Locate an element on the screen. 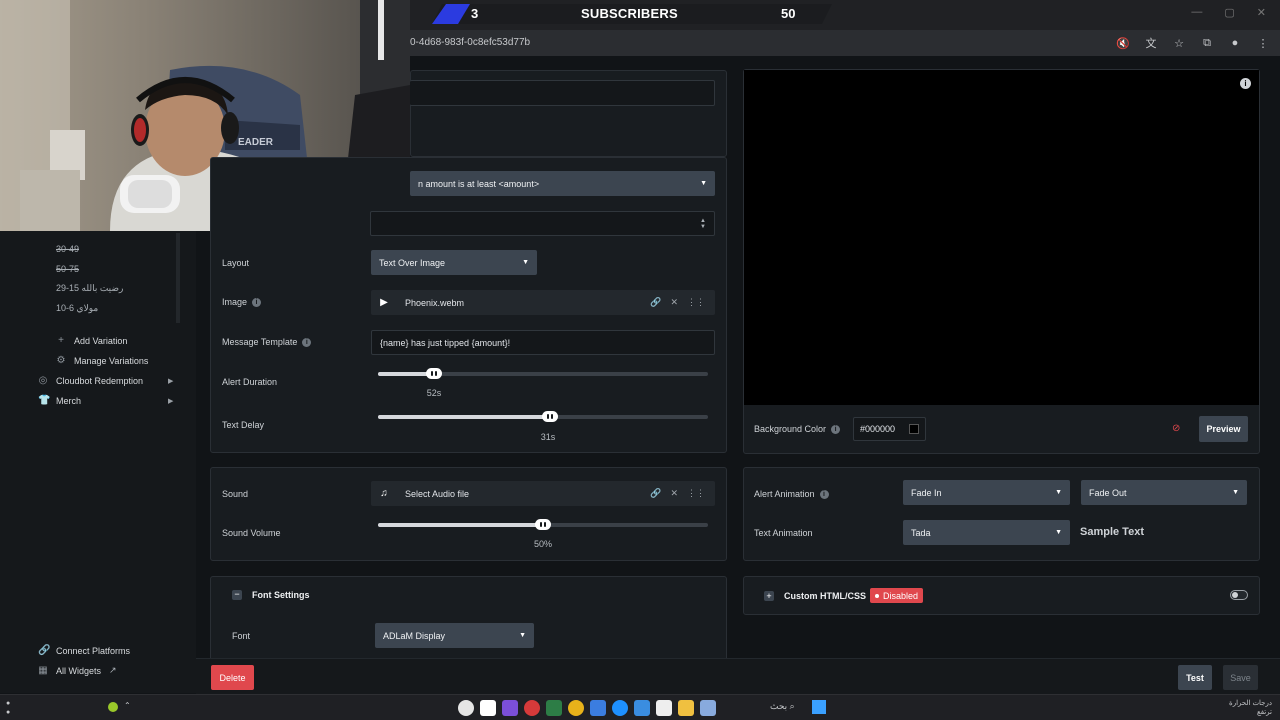 This screenshot has height=720, width=1280. sound-file-field: ♫ Select Audio file 🔗 ✕ ⋮⋮ is located at coordinates (543, 493).